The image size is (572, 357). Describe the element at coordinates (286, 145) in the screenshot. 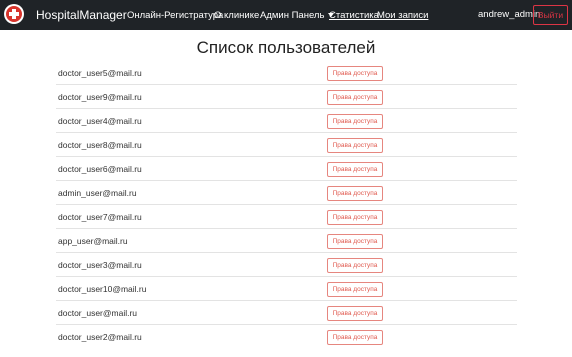

I see `user-row: doctor_user8@mail.ru Права доступа` at that location.